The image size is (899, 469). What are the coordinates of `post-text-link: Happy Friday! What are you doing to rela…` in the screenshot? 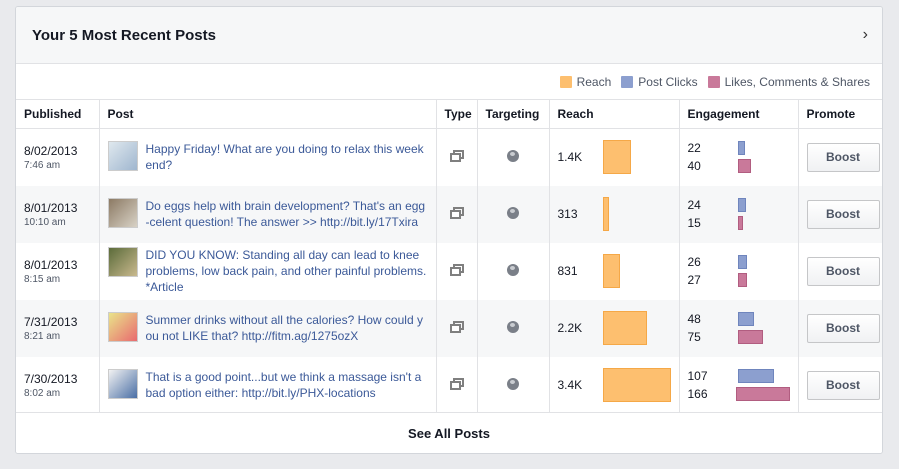 It's located at (287, 157).